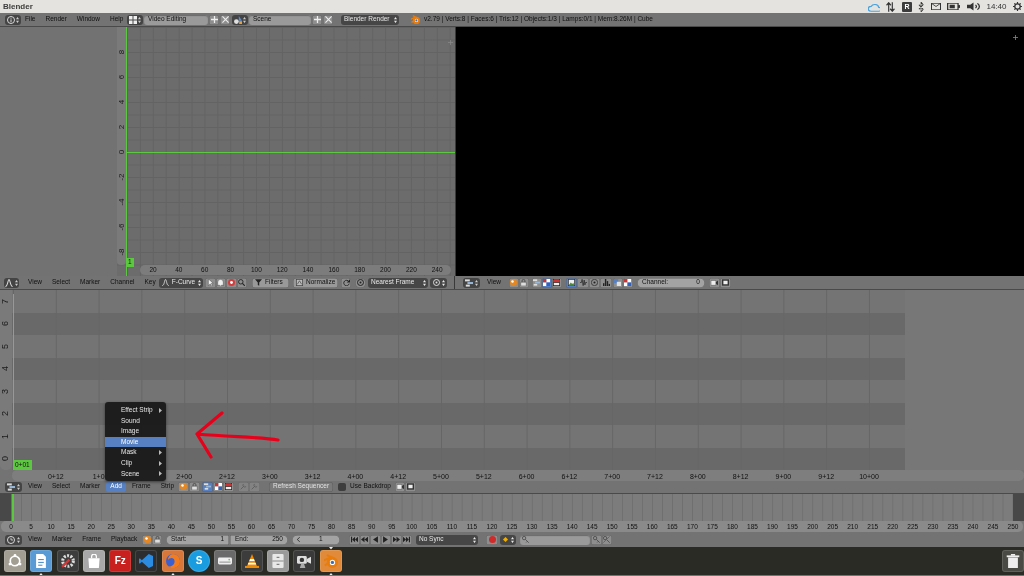  I want to click on clock: 14:40, so click(996, 6).